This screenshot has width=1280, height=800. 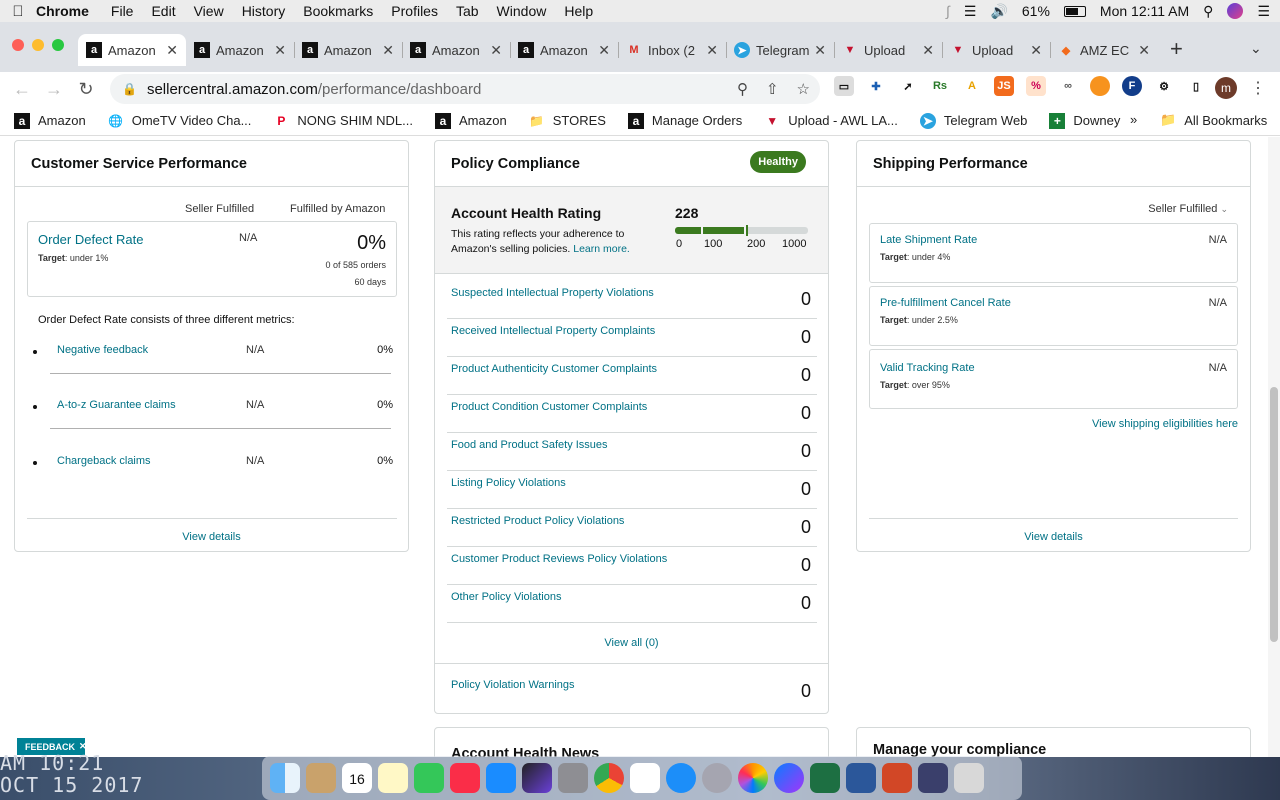 I want to click on odr-link: Order Defect Rate, so click(x=91, y=239).